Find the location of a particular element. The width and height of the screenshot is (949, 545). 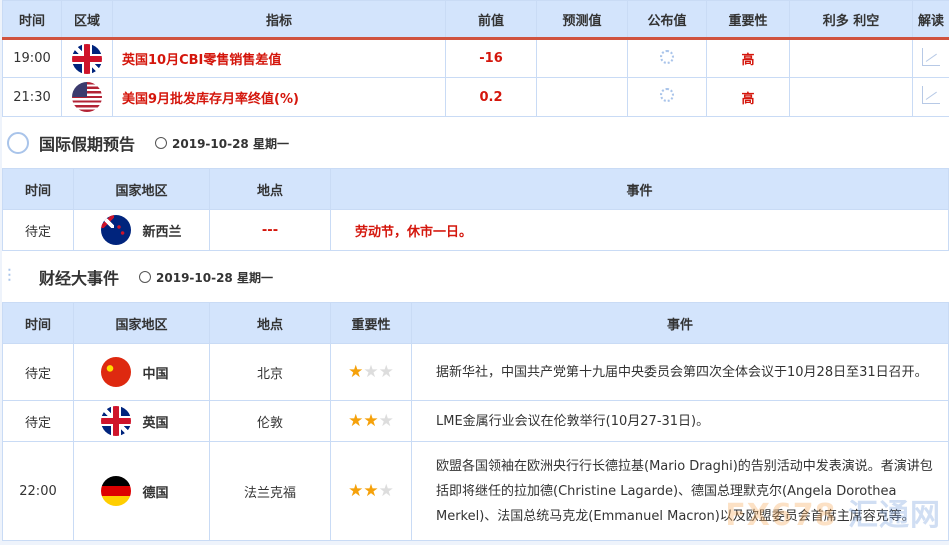

event: LME金属行业会议在伦敦举行(10月27-31日)。 is located at coordinates (680, 421).